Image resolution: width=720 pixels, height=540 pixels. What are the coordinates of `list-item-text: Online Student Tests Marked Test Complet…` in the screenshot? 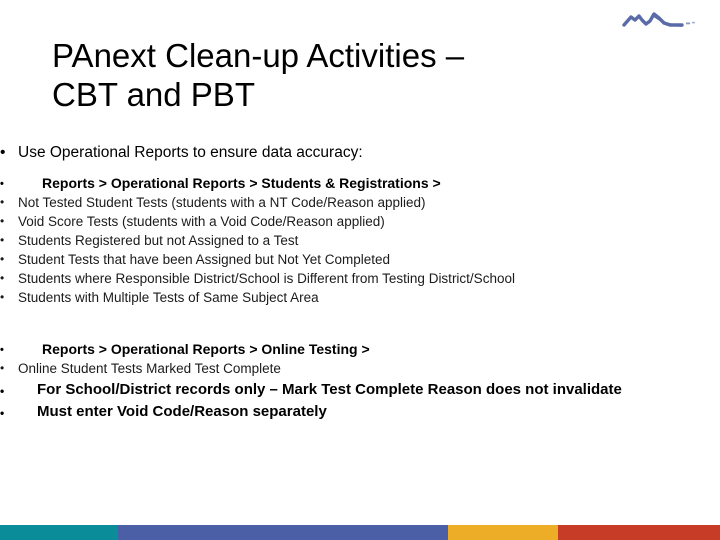 It's located at (149, 368).